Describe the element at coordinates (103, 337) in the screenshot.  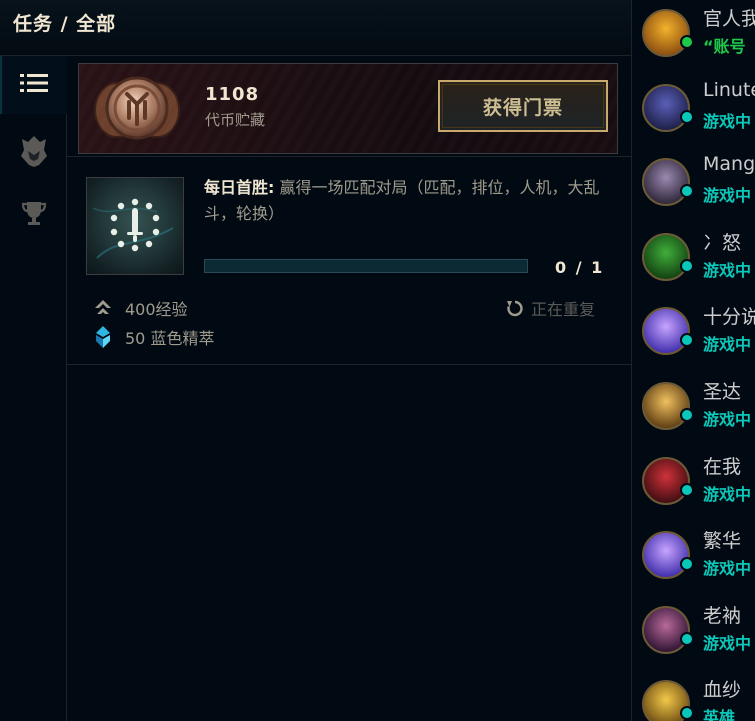
I see `blue-essence-icon` at that location.